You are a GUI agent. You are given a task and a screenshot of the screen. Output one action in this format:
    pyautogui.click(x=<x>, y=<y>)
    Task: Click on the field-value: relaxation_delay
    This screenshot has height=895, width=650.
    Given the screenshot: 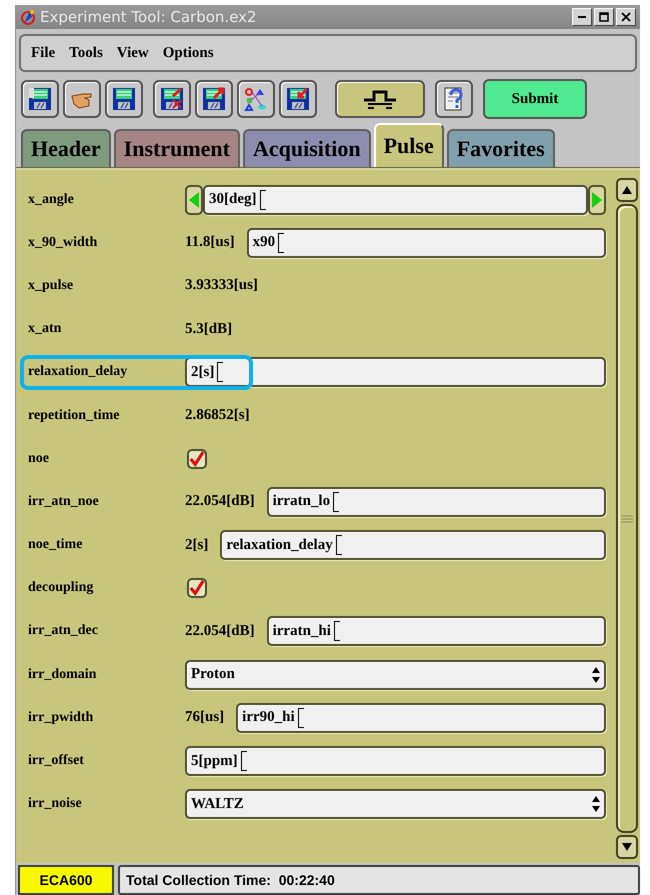 What is the action you would take?
    pyautogui.click(x=279, y=545)
    